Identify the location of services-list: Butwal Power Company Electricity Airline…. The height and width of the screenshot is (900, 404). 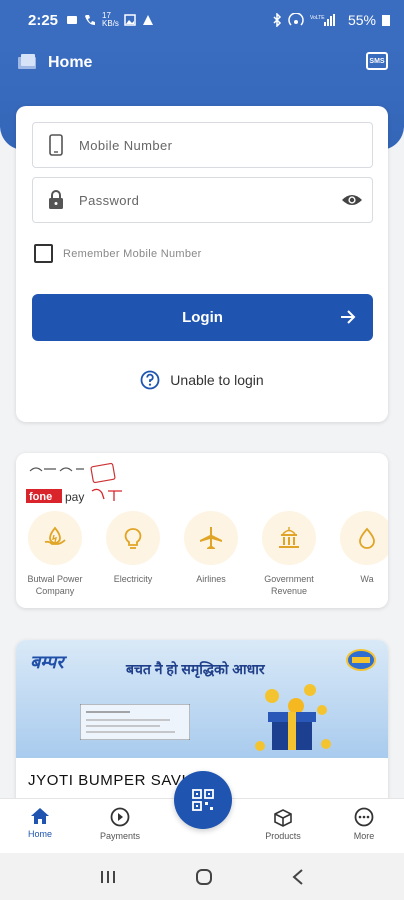
(202, 554).